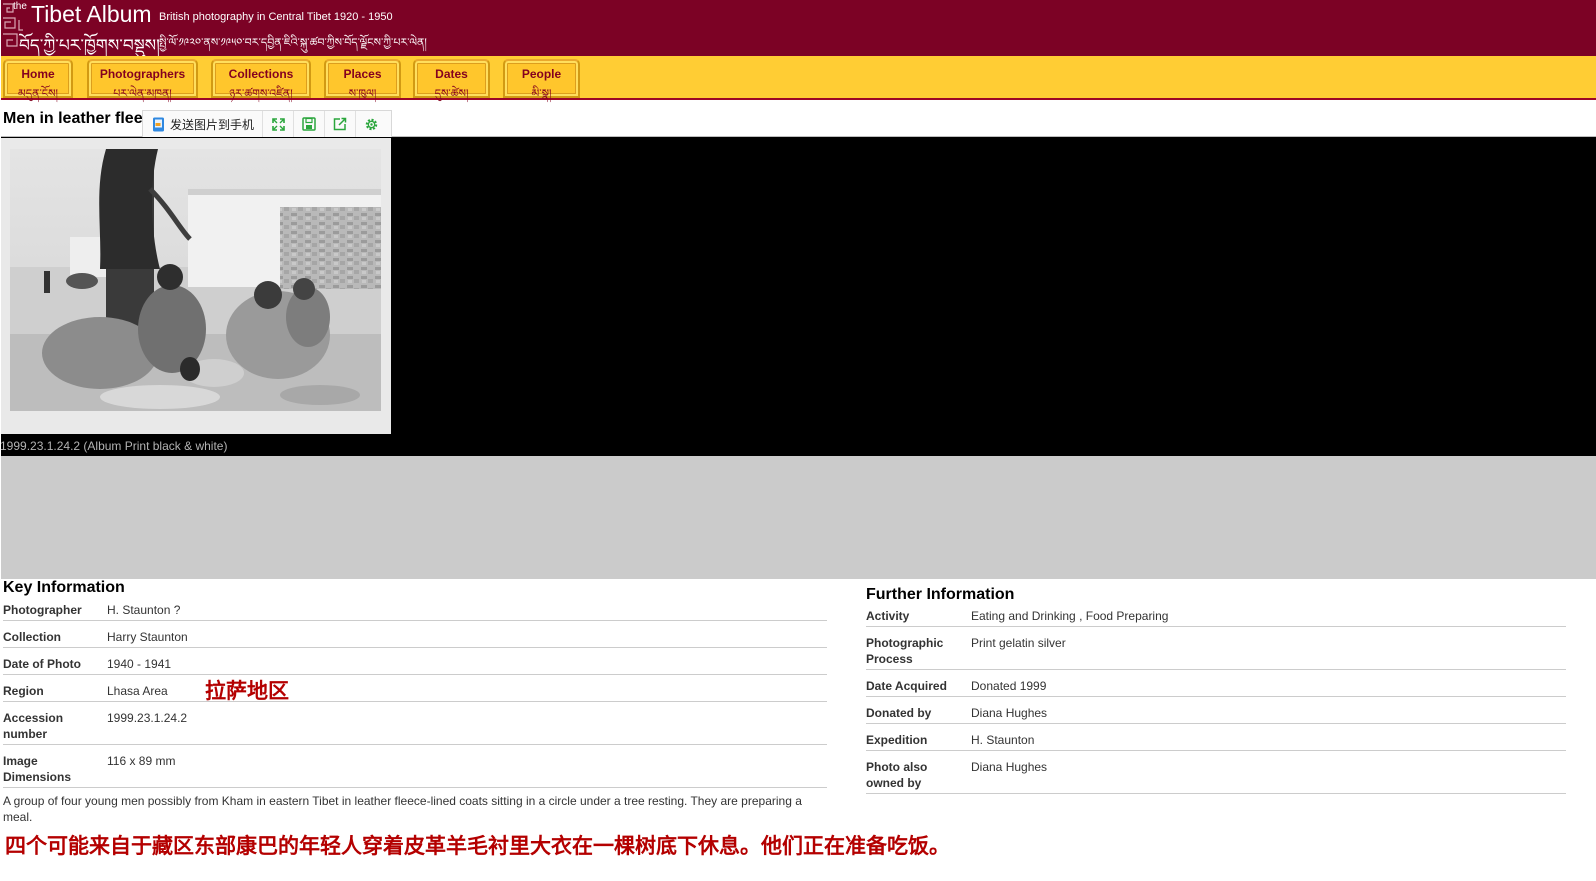 The height and width of the screenshot is (881, 1596). I want to click on info-label: Date Acquired, so click(906, 686).